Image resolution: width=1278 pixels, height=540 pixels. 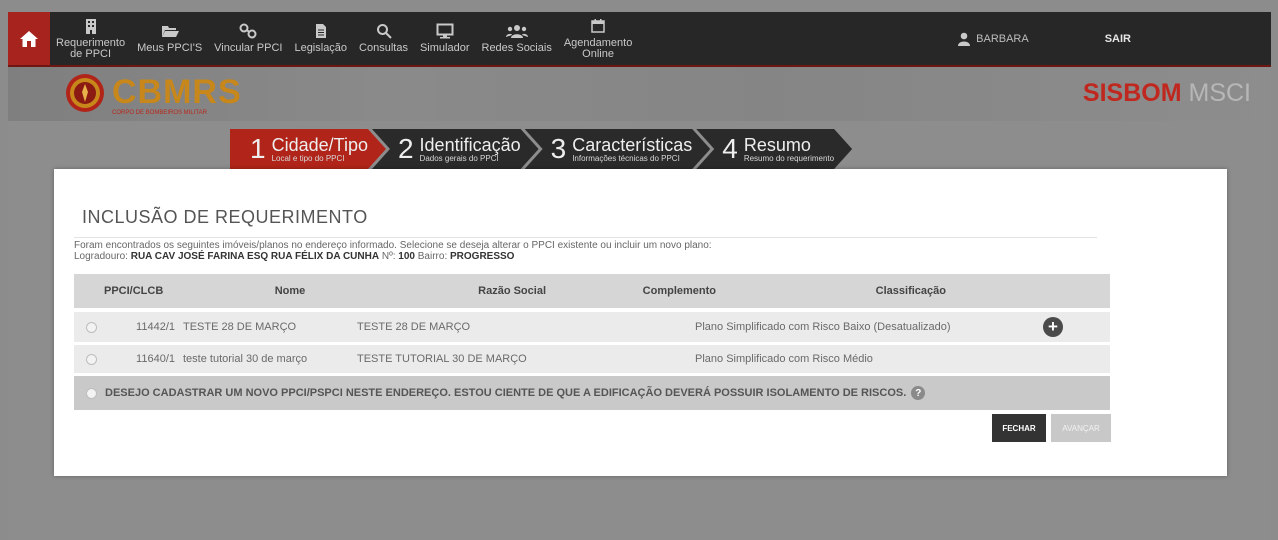 What do you see at coordinates (1132, 93) in the screenshot?
I see `system-name-a: SISBOM` at bounding box center [1132, 93].